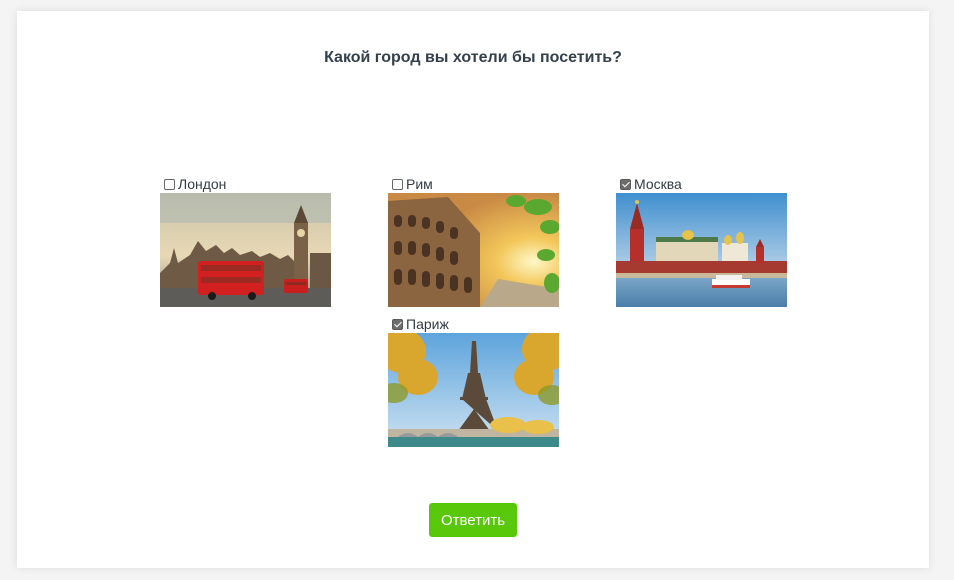 The width and height of the screenshot is (954, 580). I want to click on option-rome-label: Рим, so click(473, 184).